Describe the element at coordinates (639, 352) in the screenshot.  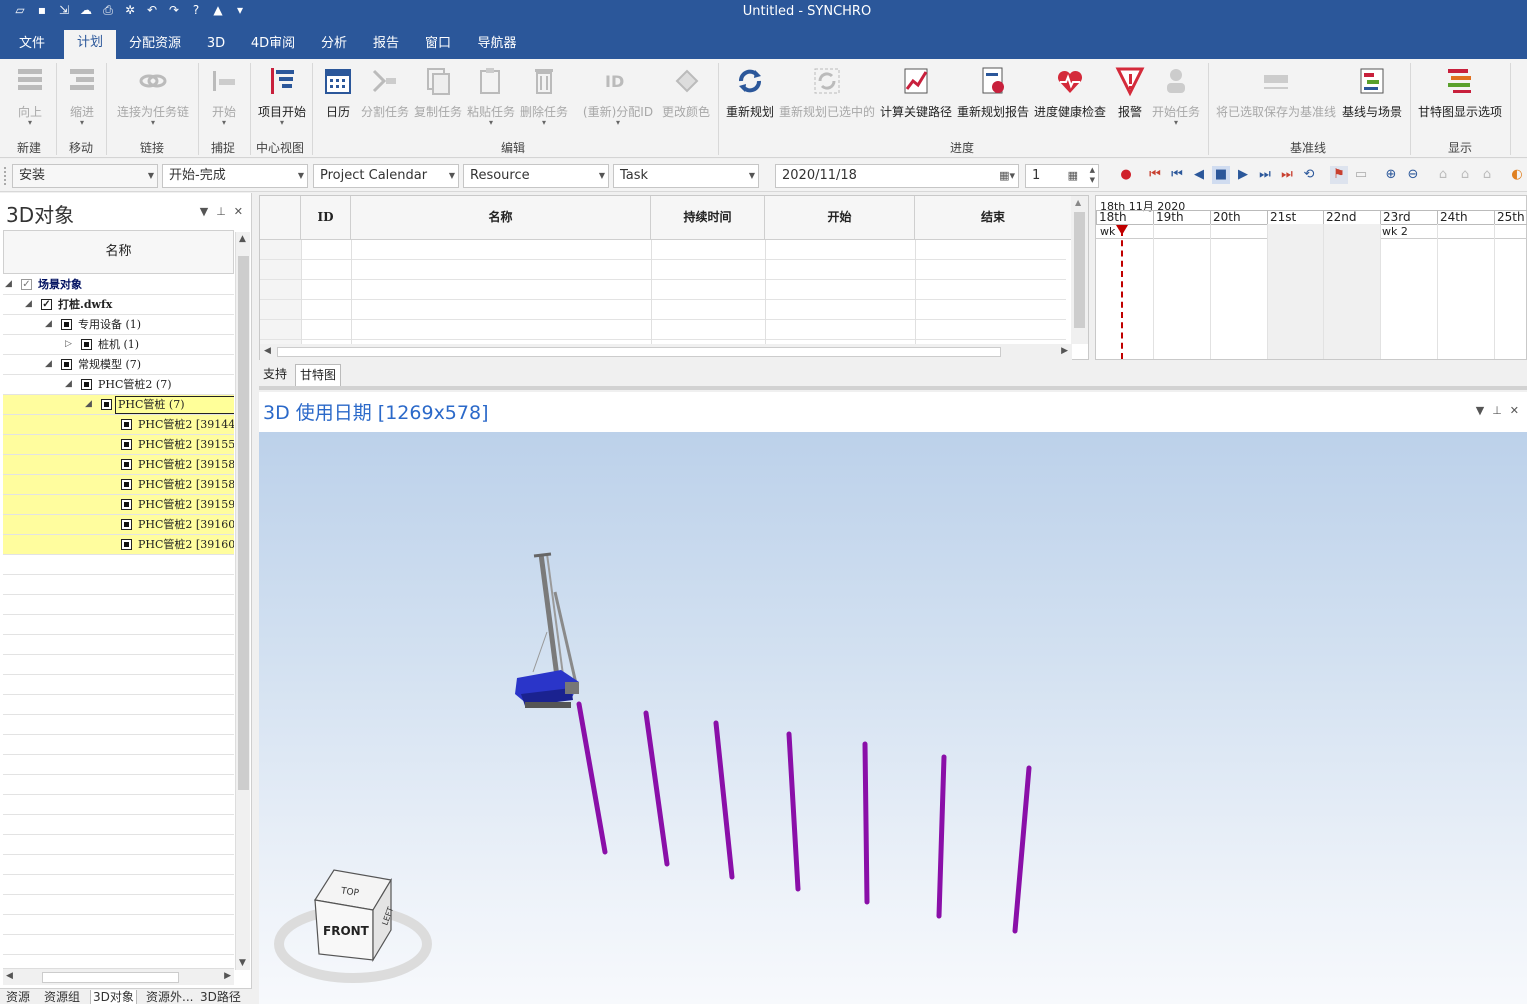
I see `scroll-thumb` at that location.